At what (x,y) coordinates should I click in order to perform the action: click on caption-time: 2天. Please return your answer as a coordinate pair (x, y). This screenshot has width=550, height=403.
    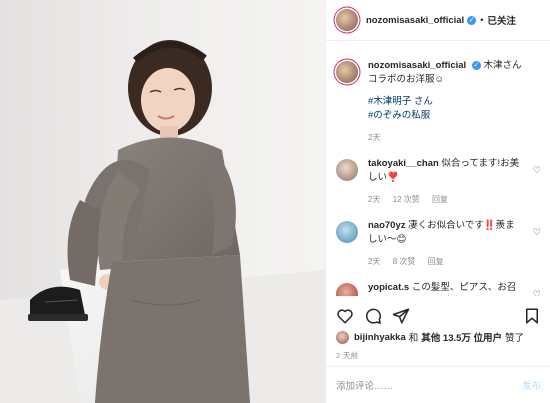
    Looking at the image, I should click on (374, 137).